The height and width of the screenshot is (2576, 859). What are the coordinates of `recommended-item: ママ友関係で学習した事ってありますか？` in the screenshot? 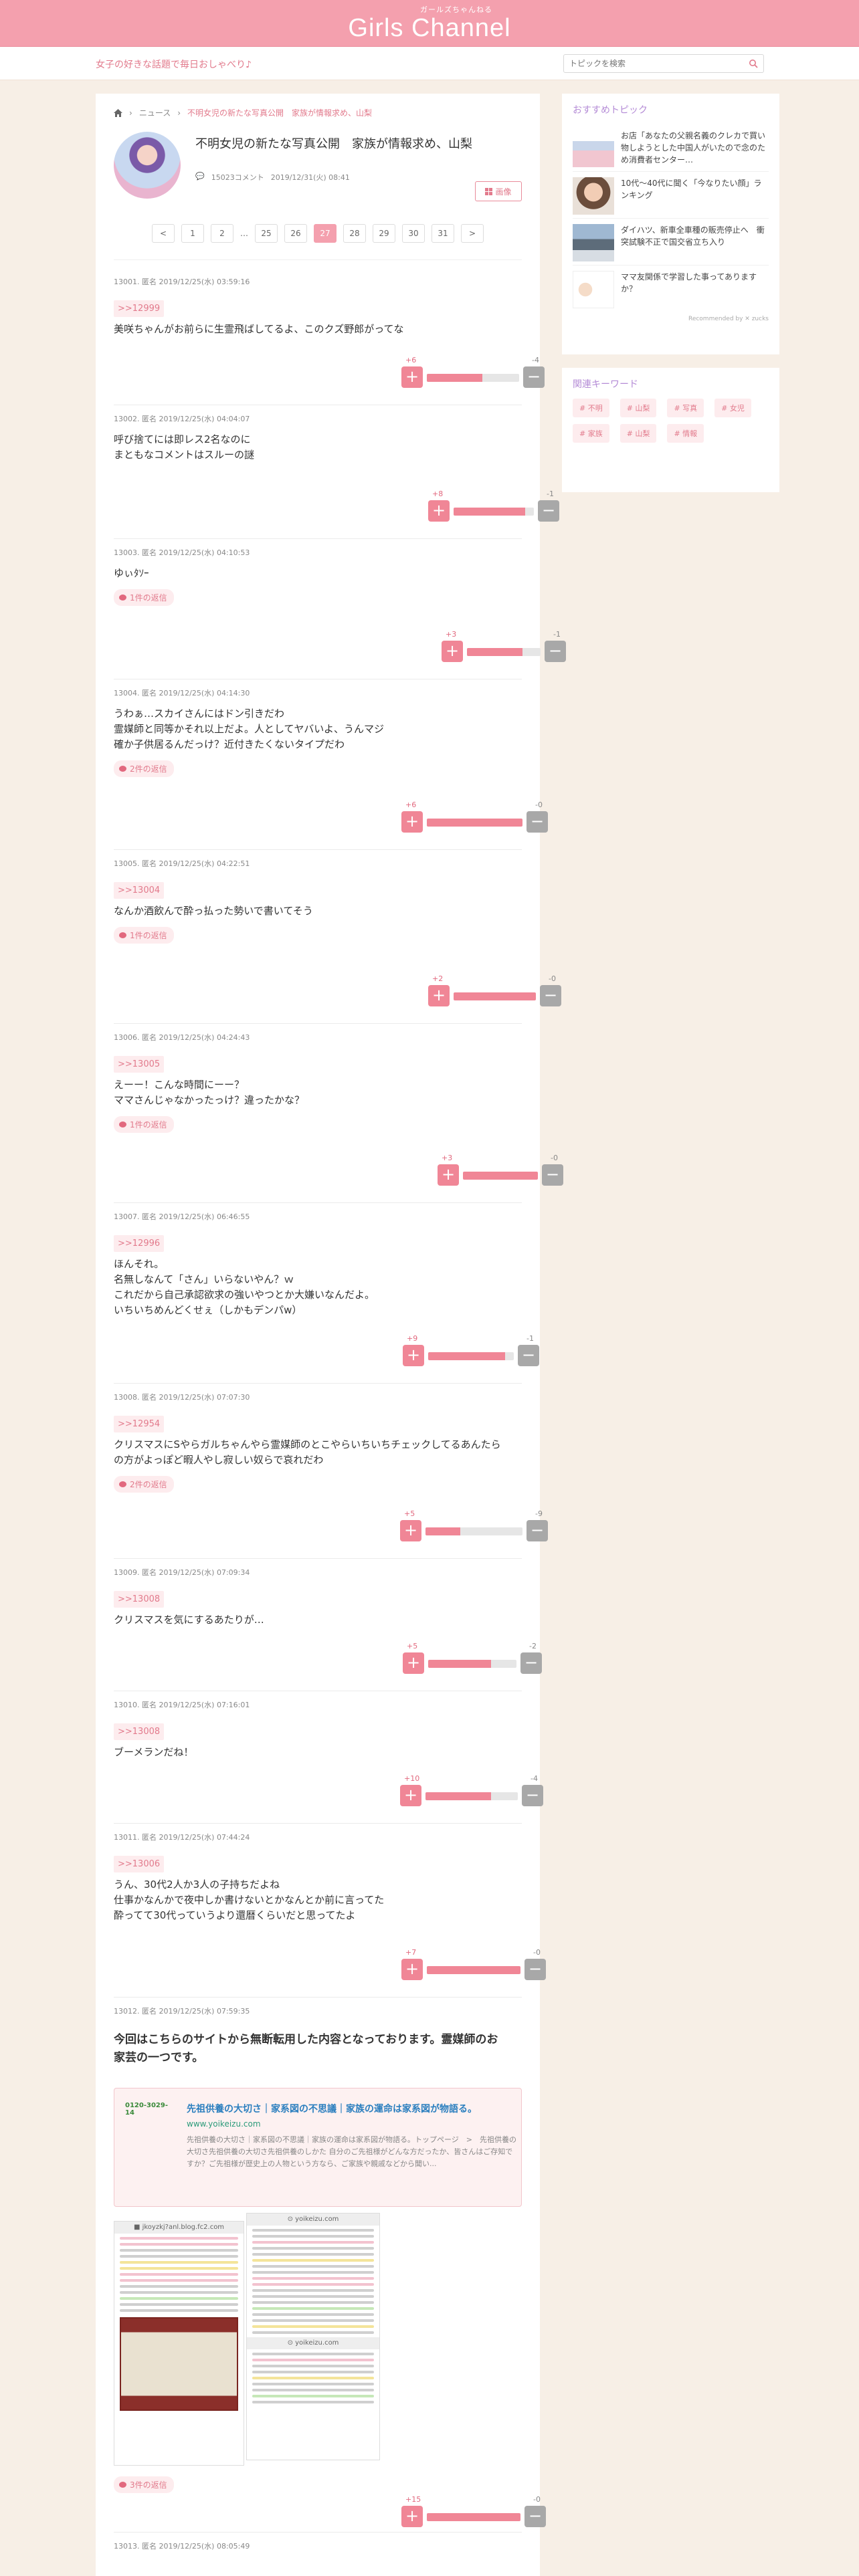 It's located at (671, 288).